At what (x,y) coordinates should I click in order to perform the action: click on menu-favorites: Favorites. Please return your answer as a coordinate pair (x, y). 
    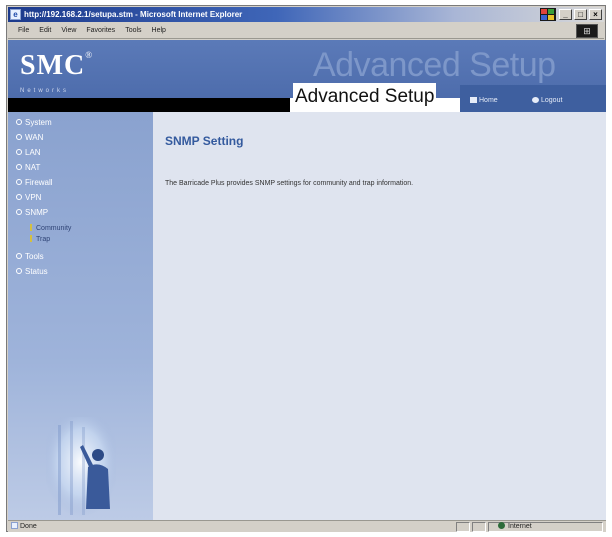
    Looking at the image, I should click on (100, 31).